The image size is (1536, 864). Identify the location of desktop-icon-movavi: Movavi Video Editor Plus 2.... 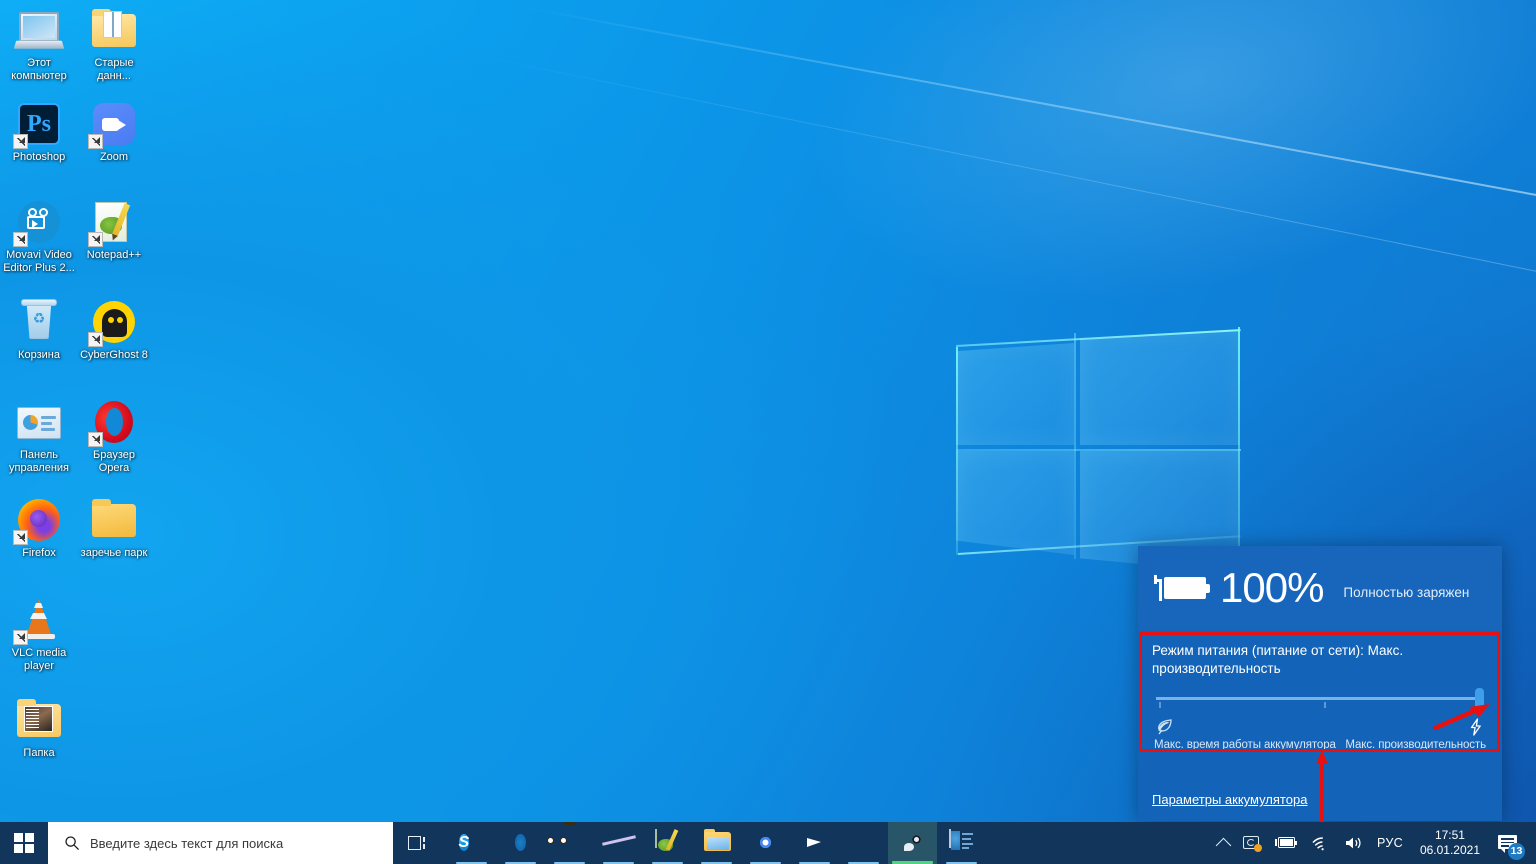
(39, 236).